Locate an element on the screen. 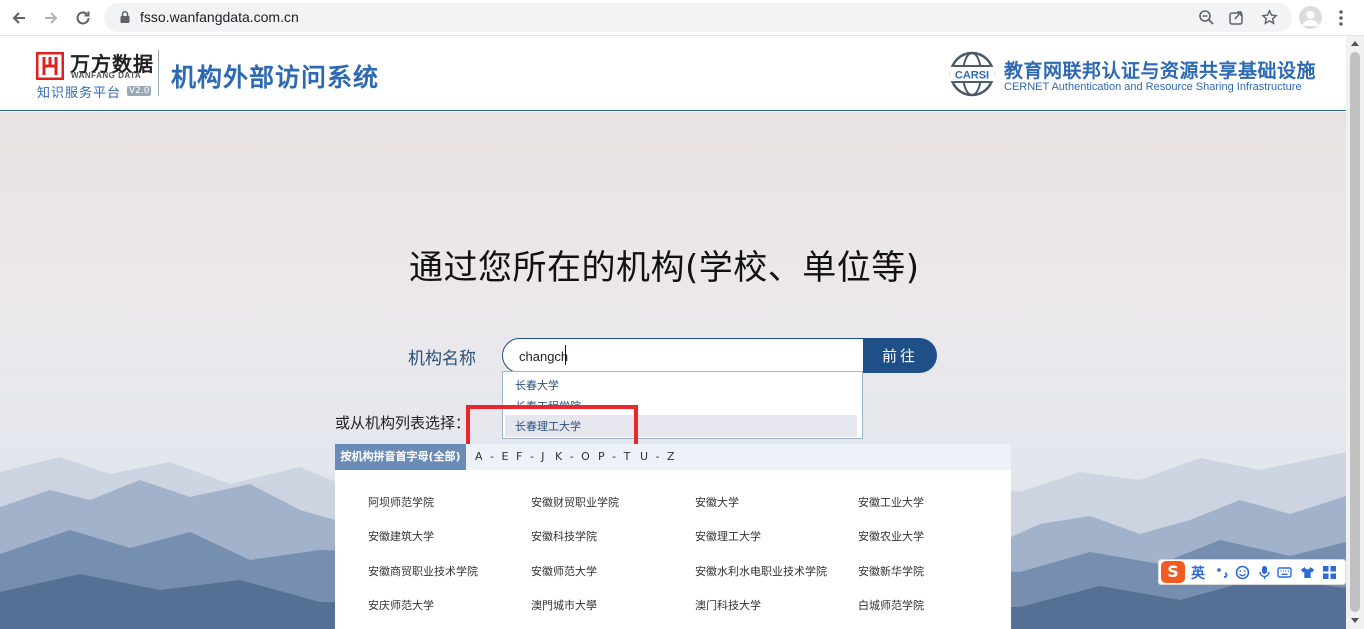 The height and width of the screenshot is (629, 1364). sogou-logo-icon: S is located at coordinates (1173, 572).